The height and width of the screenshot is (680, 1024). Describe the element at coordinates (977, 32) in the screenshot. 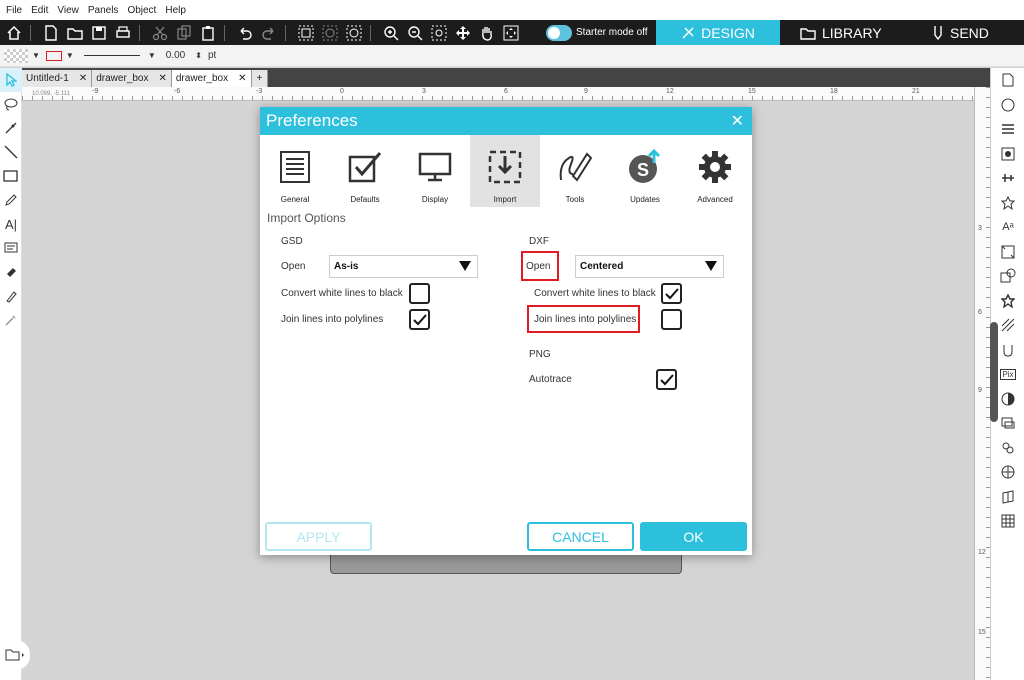

I see `tab-send: SEND` at that location.